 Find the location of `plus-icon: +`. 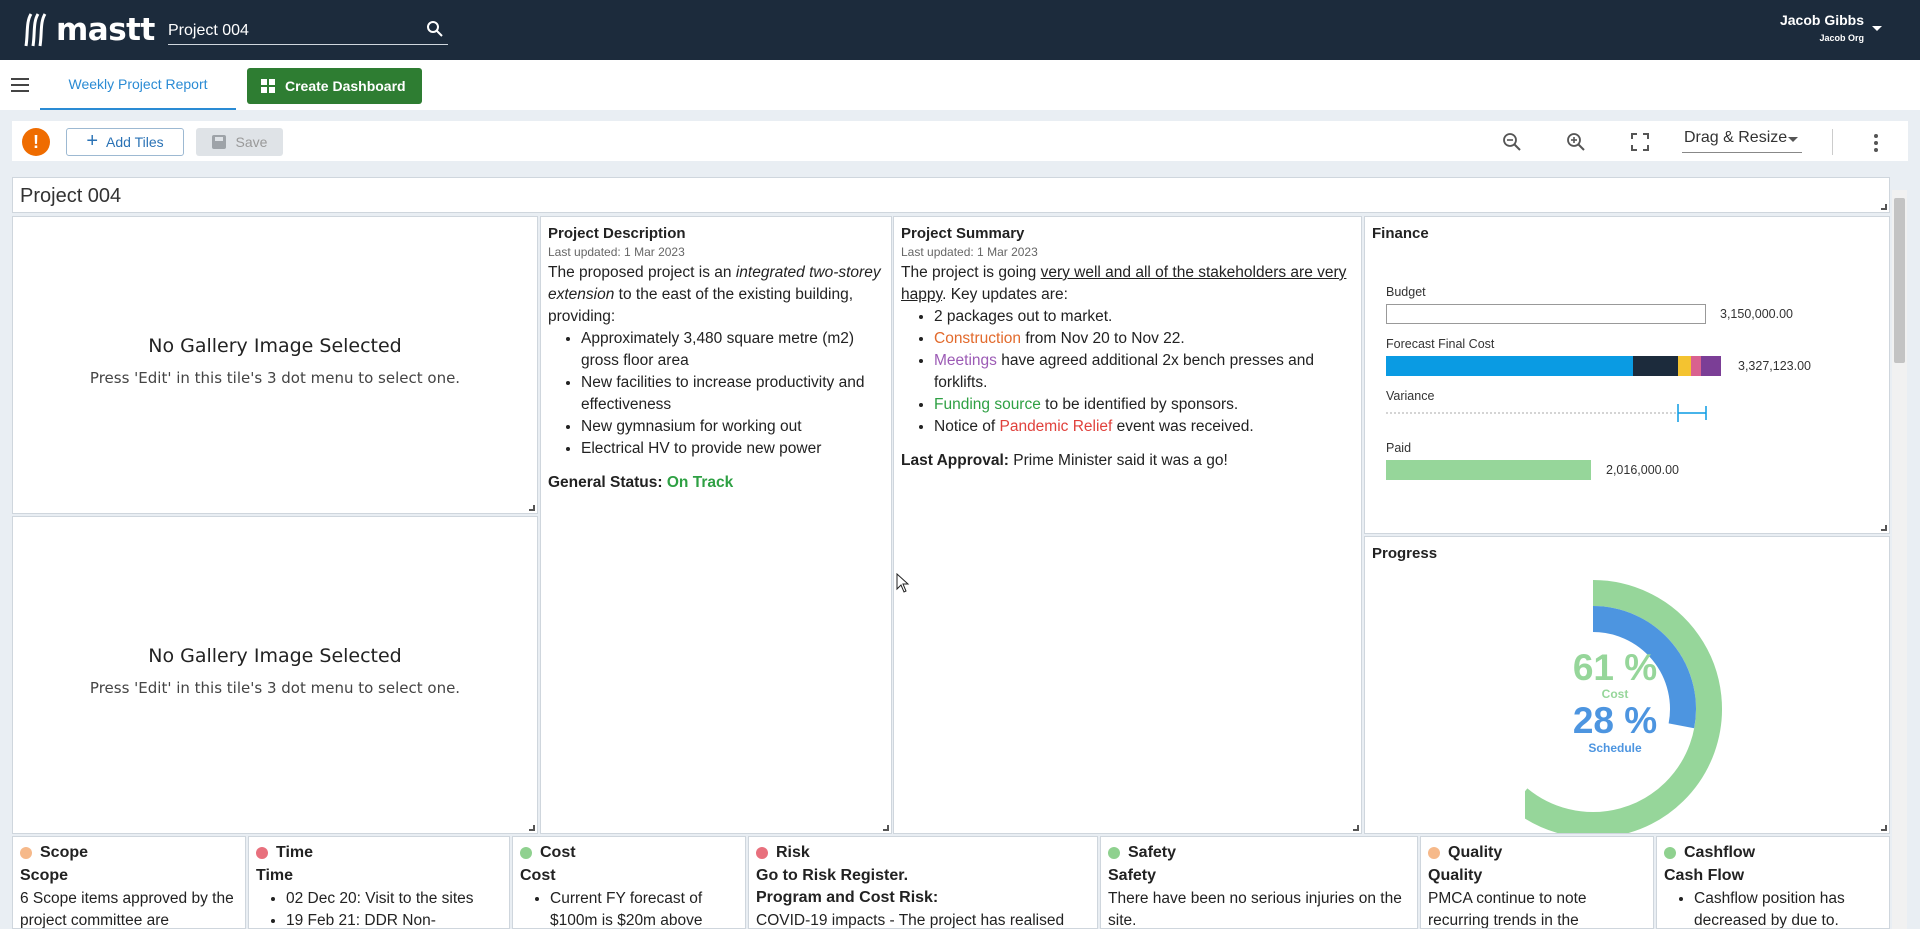

plus-icon: + is located at coordinates (92, 141).